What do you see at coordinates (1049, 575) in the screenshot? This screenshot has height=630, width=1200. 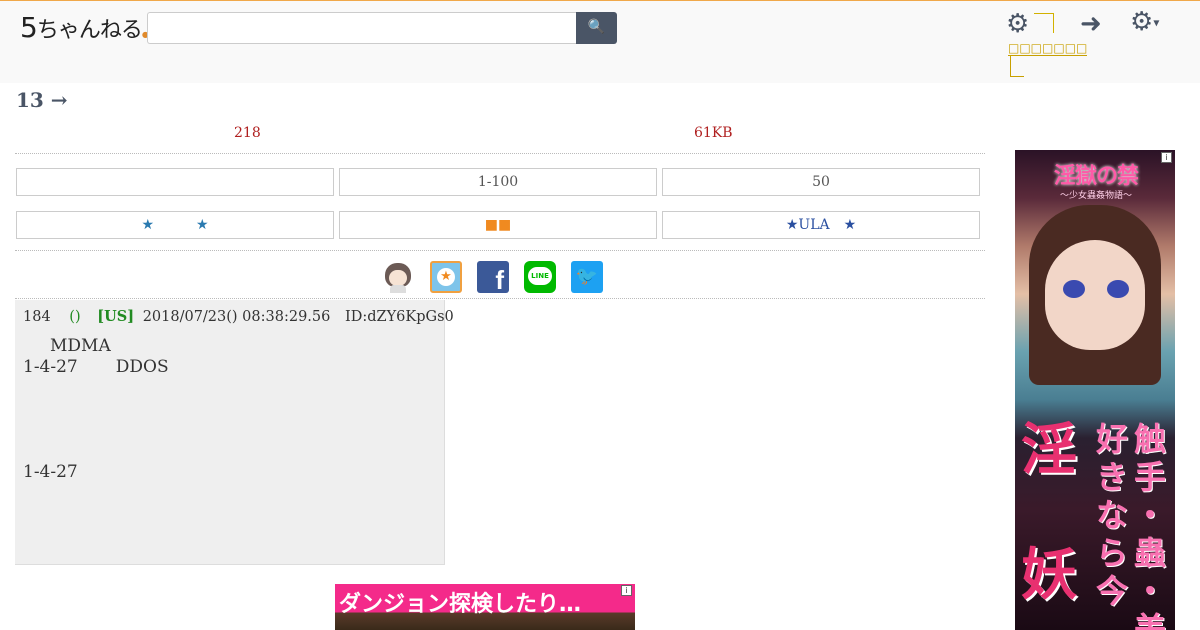 I see `ad-big-text: 妖` at bounding box center [1049, 575].